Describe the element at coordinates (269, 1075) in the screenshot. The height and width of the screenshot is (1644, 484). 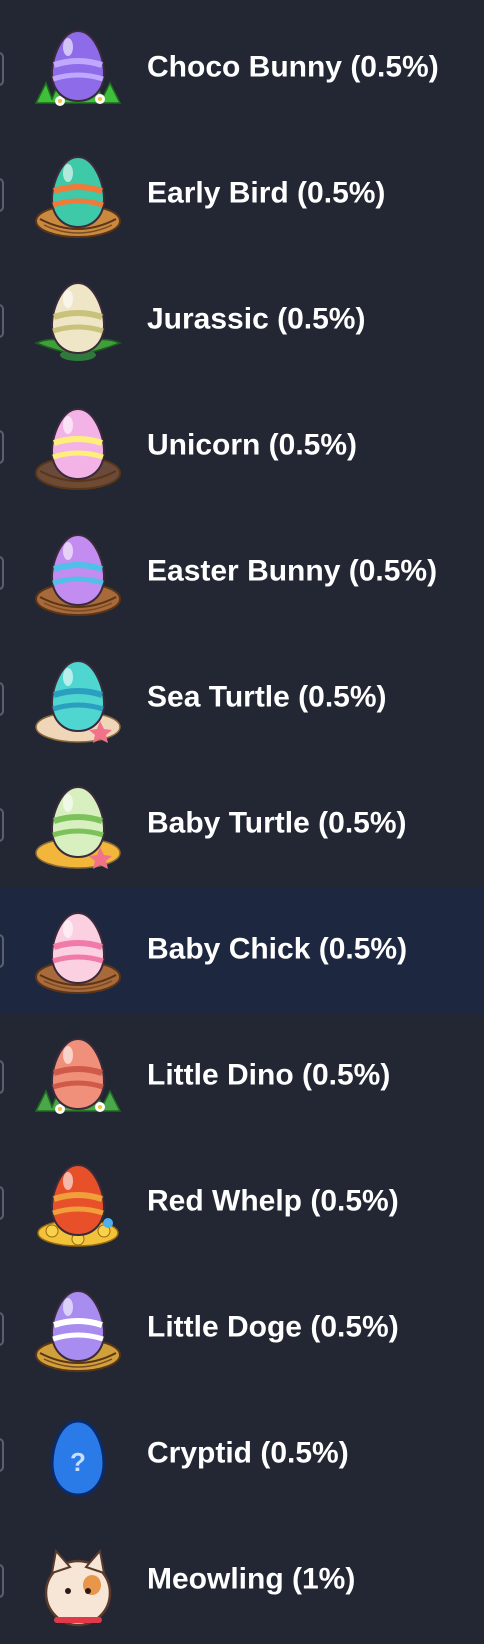
I see `egg-name-label: Little Dino (0.5%)` at that location.